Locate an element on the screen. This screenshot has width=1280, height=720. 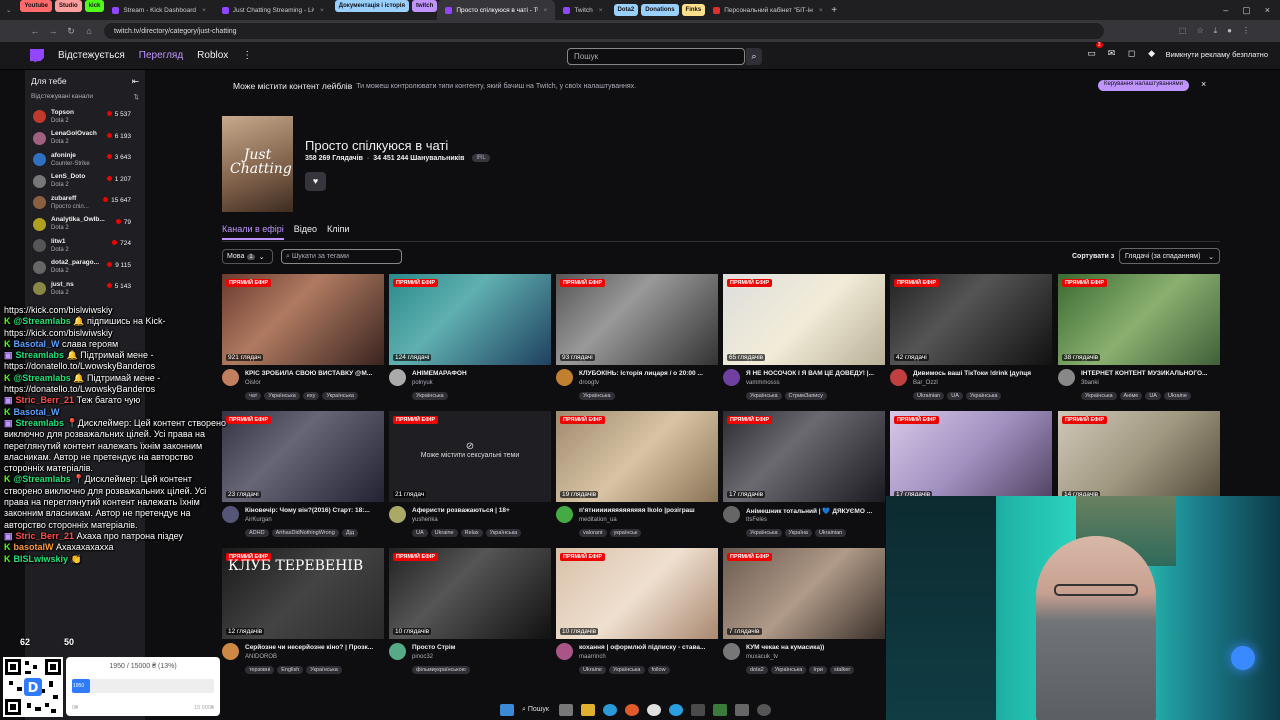
close-notice-icon: × is located at coordinates (1203, 84).